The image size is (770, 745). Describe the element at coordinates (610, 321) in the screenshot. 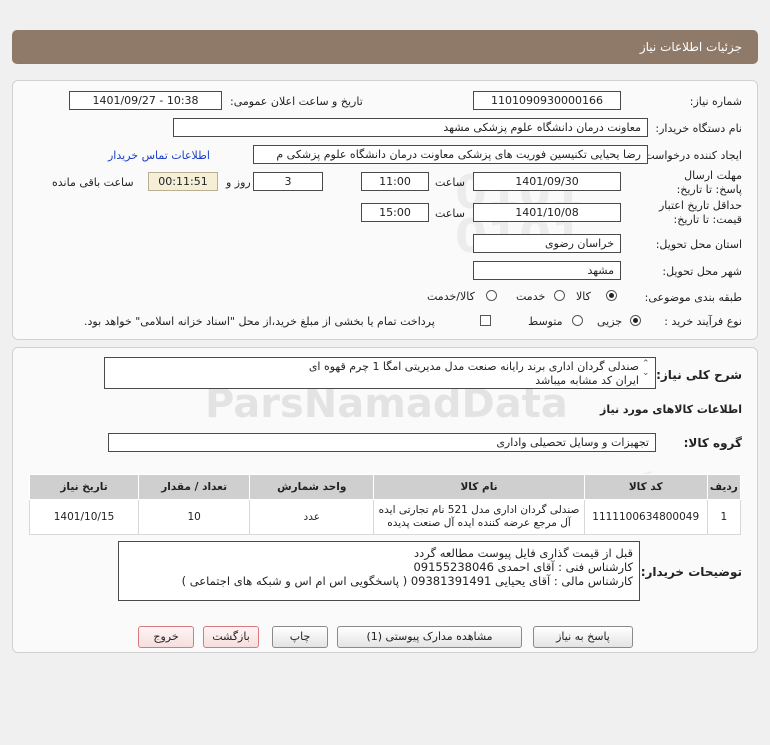

I see `process-minor-label: جزیی` at that location.